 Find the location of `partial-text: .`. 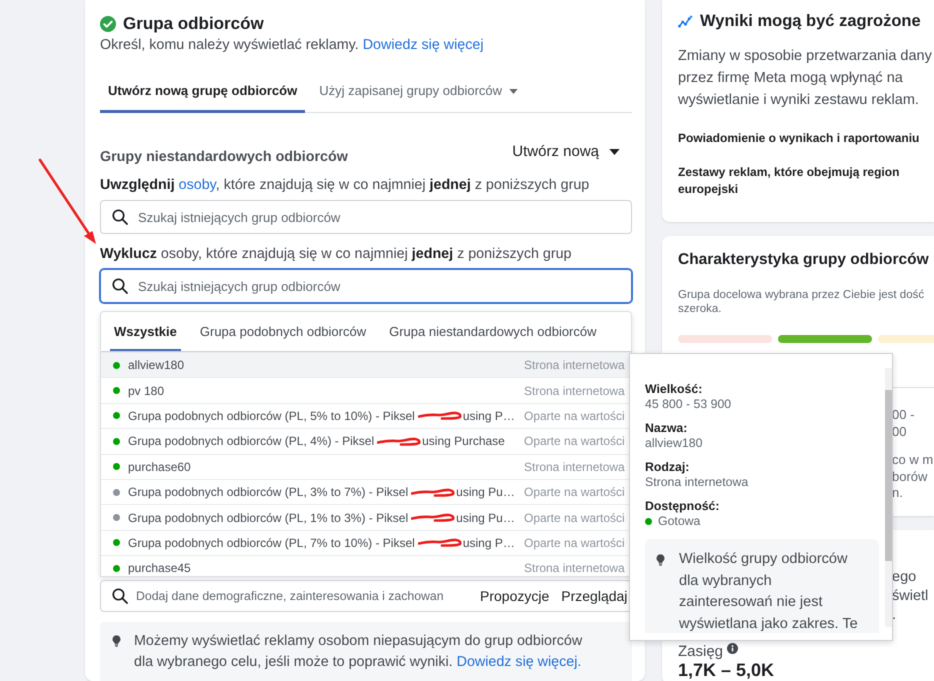

partial-text: . is located at coordinates (895, 615).